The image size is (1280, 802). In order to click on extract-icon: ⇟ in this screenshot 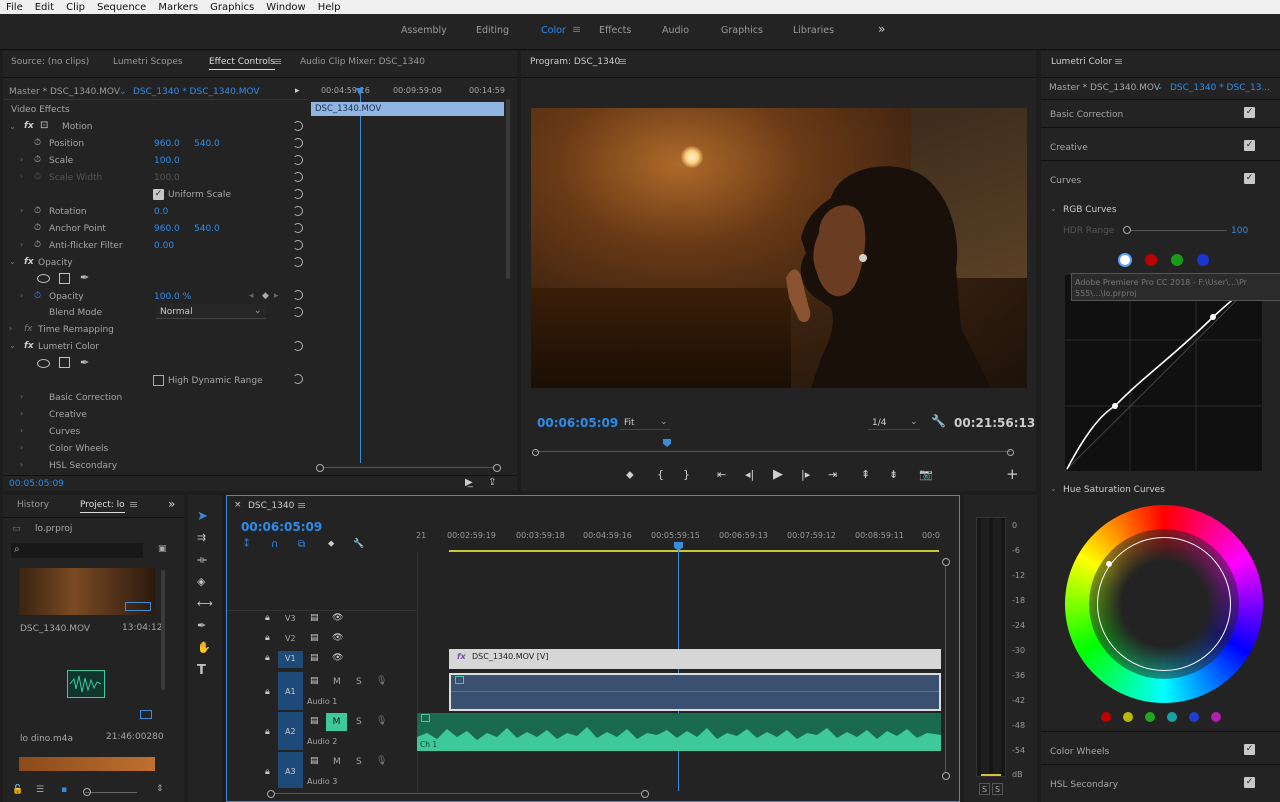, I will do `click(893, 474)`.